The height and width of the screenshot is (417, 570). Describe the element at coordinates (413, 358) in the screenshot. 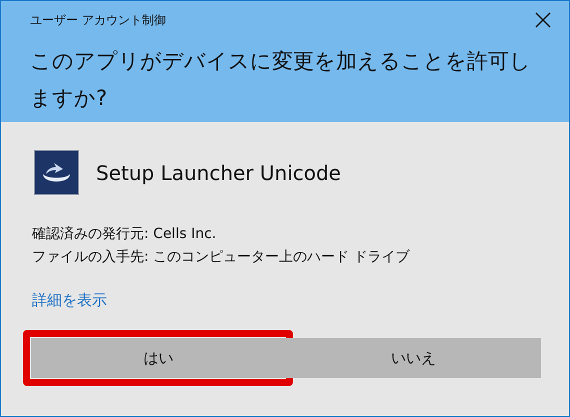

I see `dialog-button: いいえ` at that location.